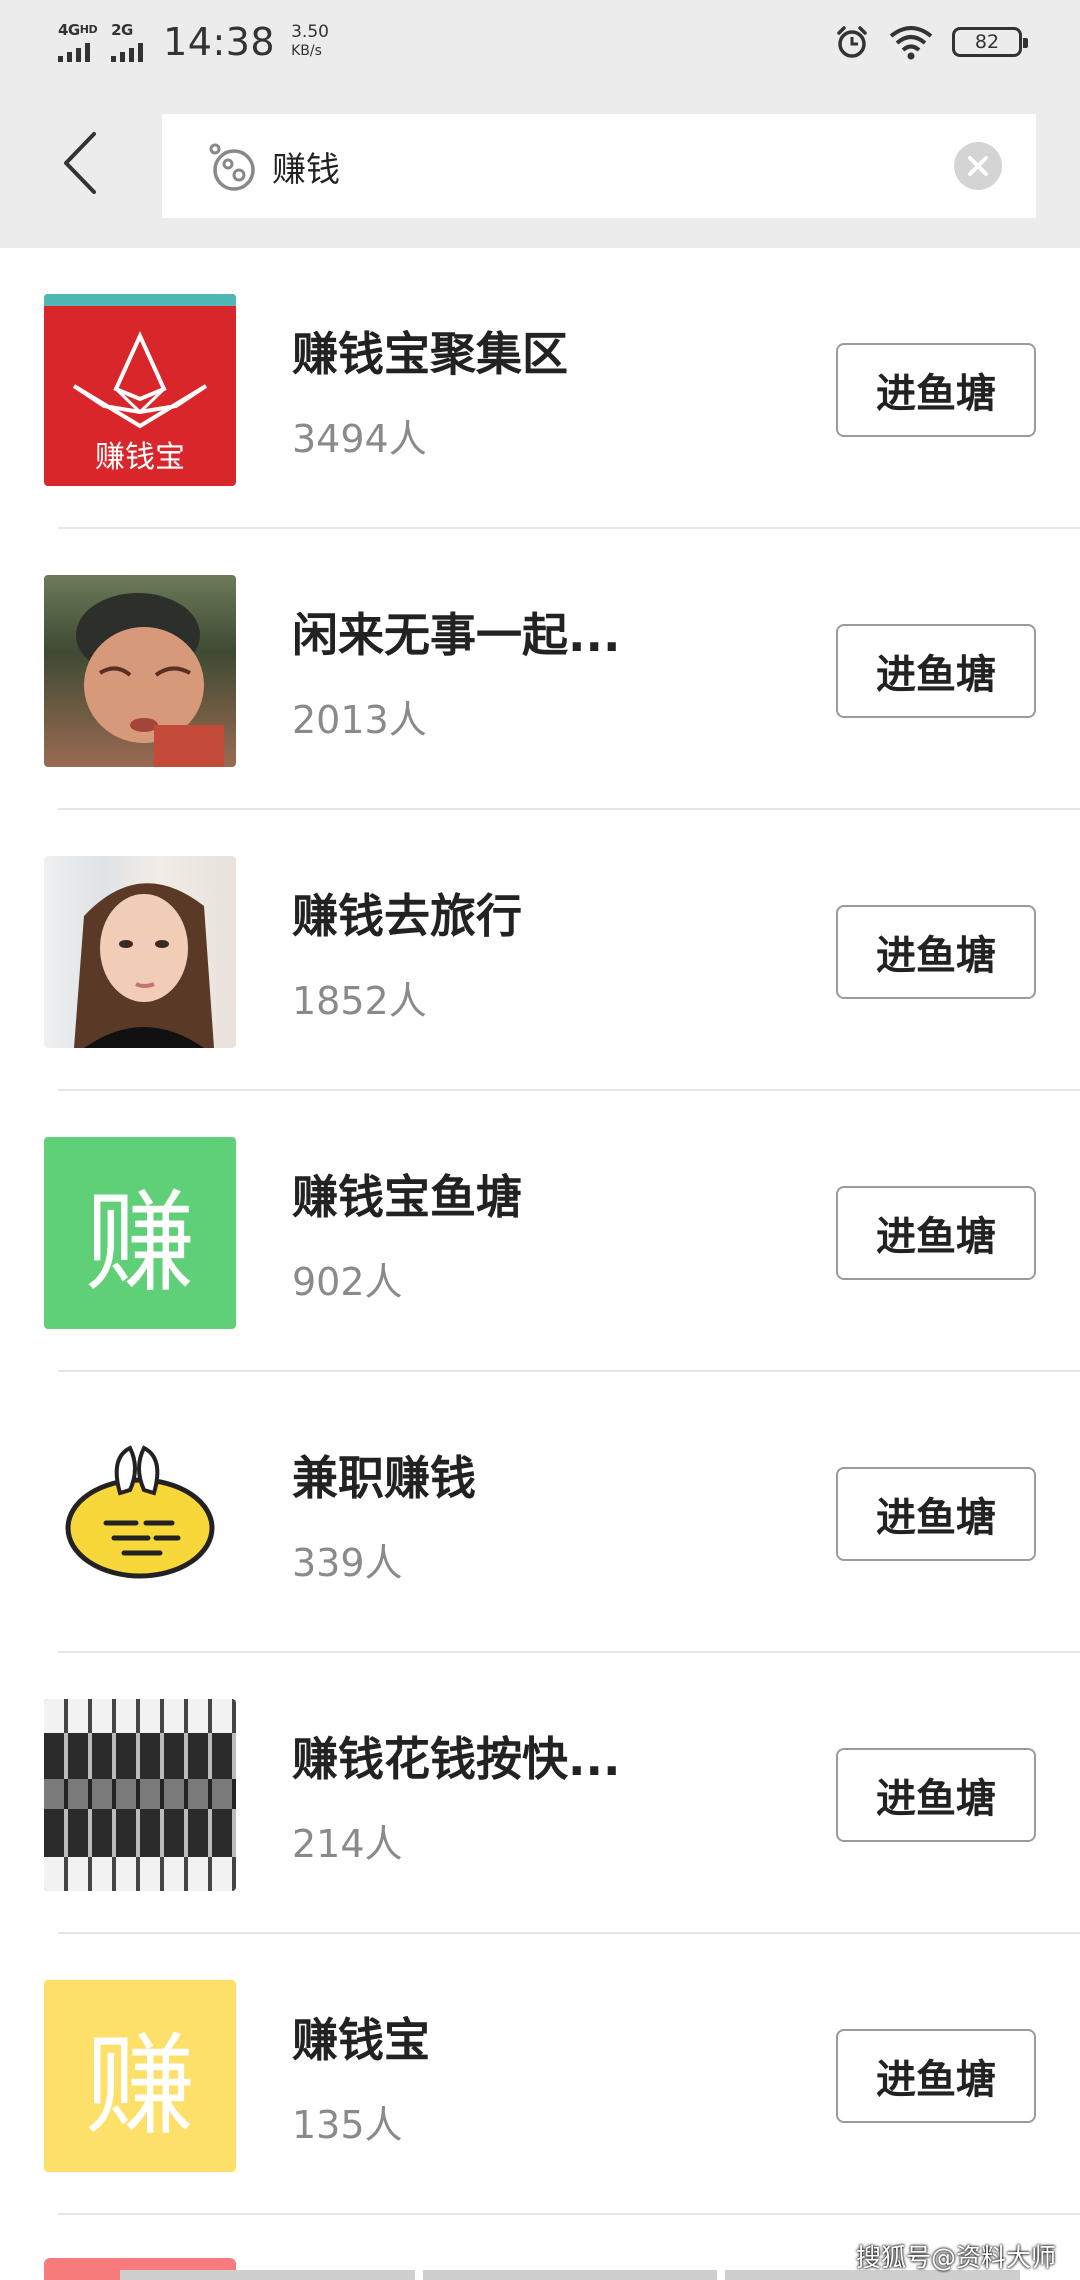  Describe the element at coordinates (140, 390) in the screenshot. I see `group-thumbnail: 赚钱宝` at that location.